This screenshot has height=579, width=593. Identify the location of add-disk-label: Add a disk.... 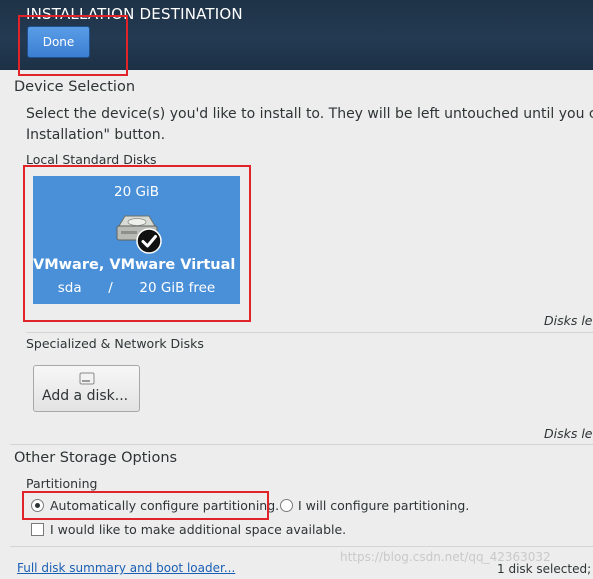
(85, 396).